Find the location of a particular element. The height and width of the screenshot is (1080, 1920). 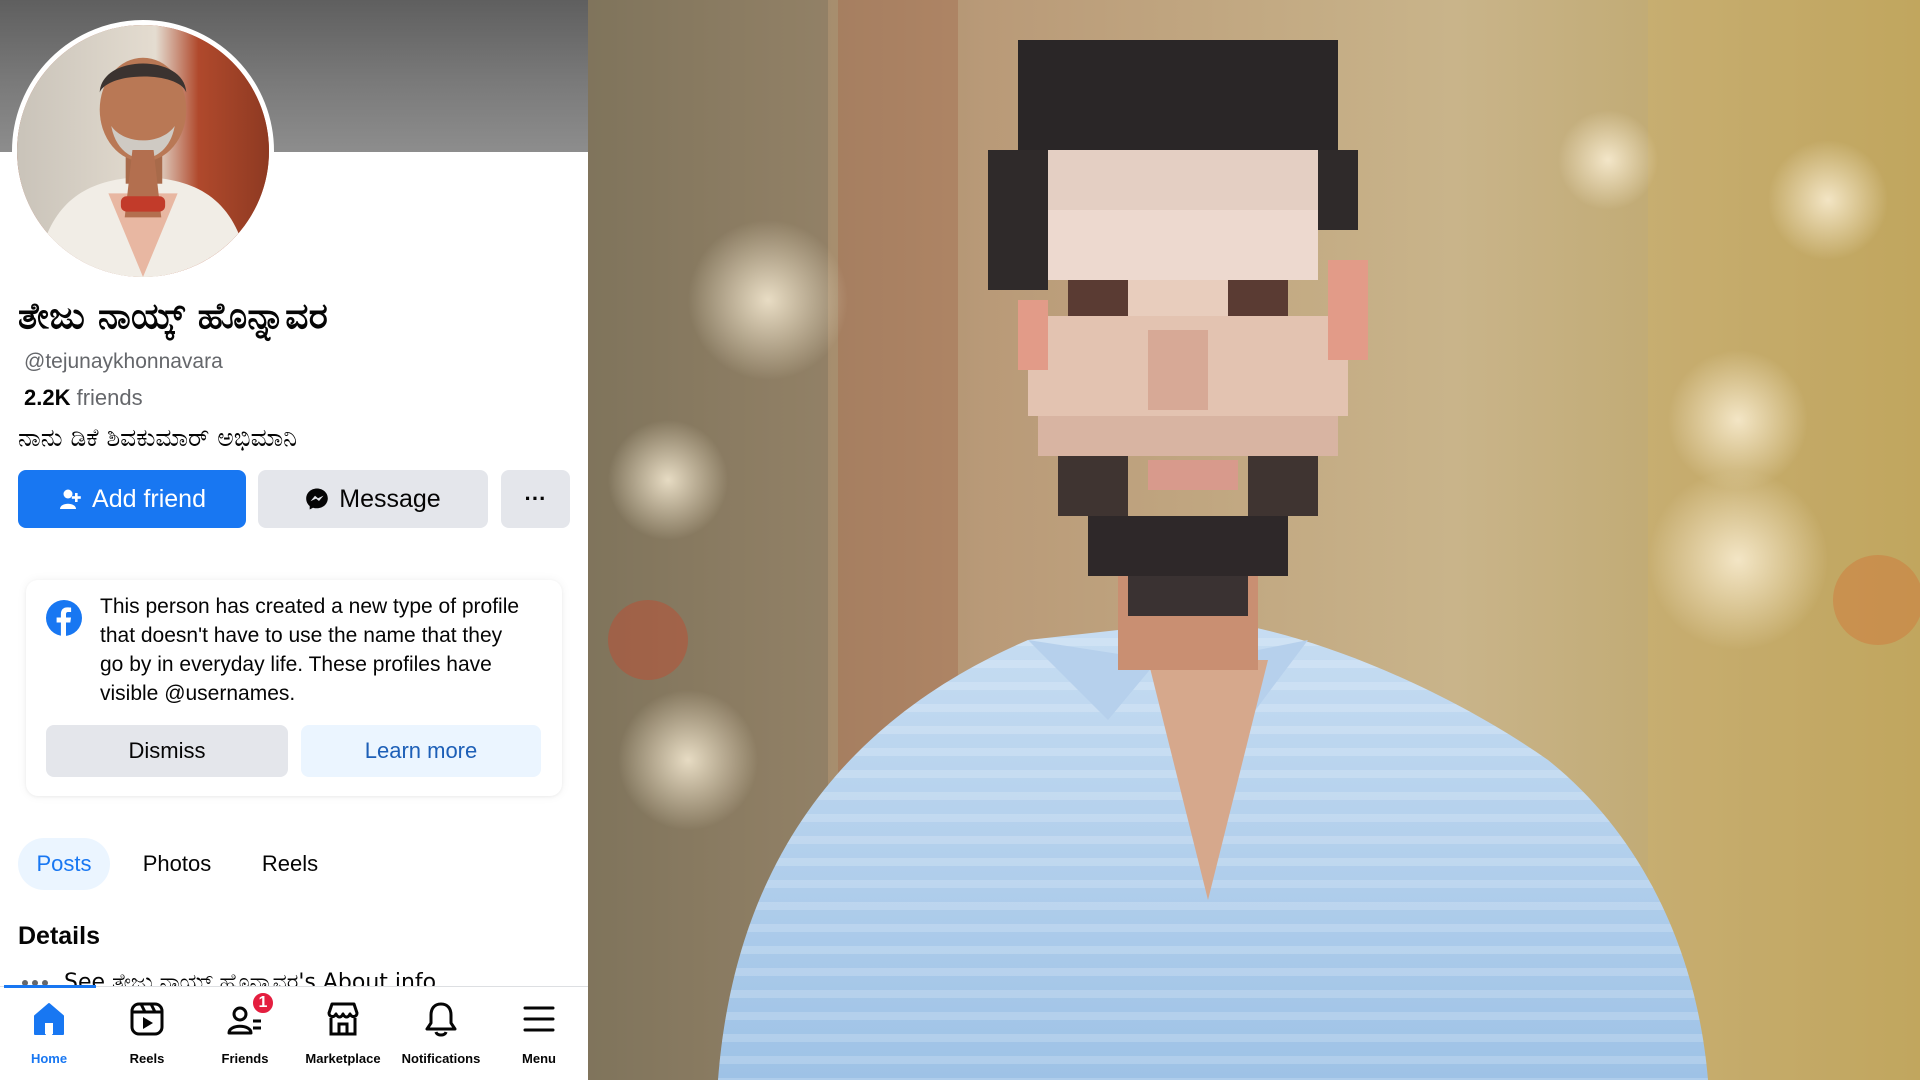

profile-photo-image is located at coordinates (143, 151).